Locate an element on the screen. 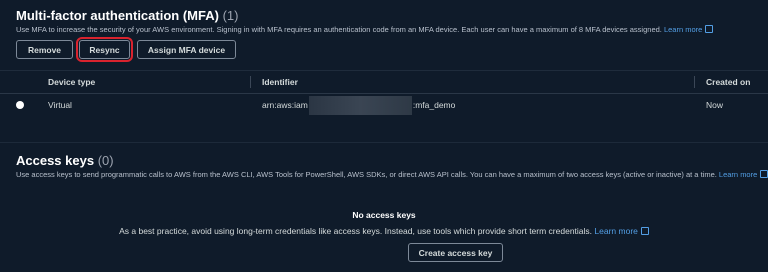 The height and width of the screenshot is (272, 768). resync-button: Resync is located at coordinates (104, 49).